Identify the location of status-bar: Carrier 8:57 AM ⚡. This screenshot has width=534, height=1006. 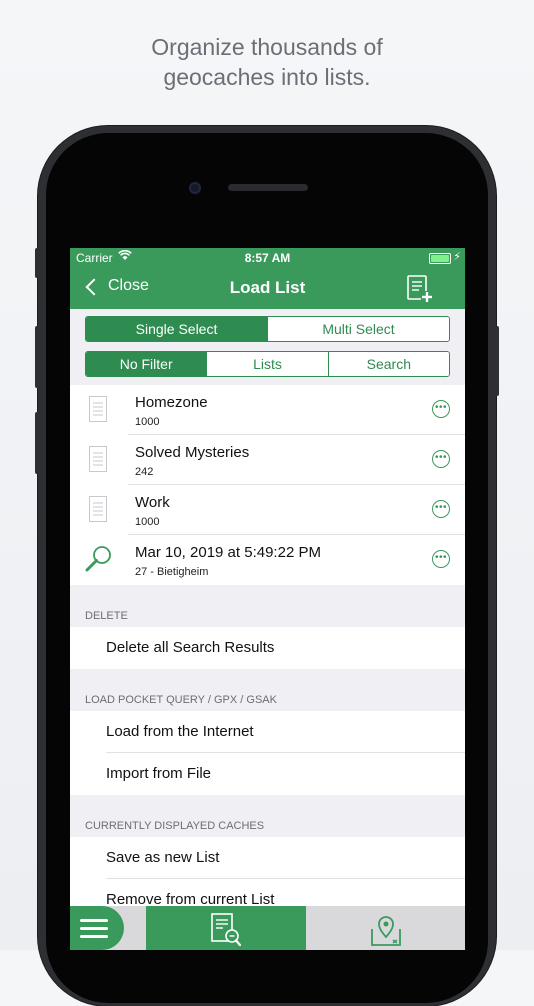
(267, 258).